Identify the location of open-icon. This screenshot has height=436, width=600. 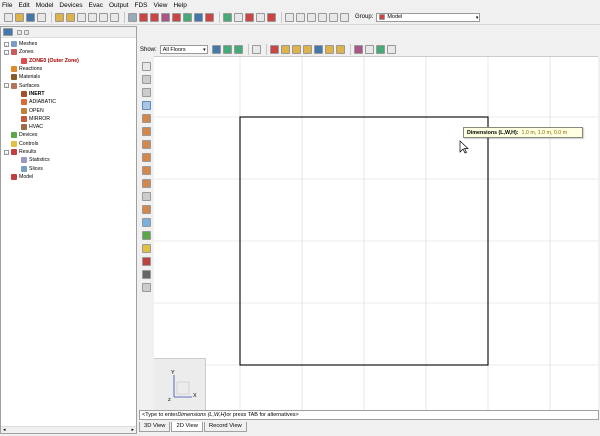
(19, 17).